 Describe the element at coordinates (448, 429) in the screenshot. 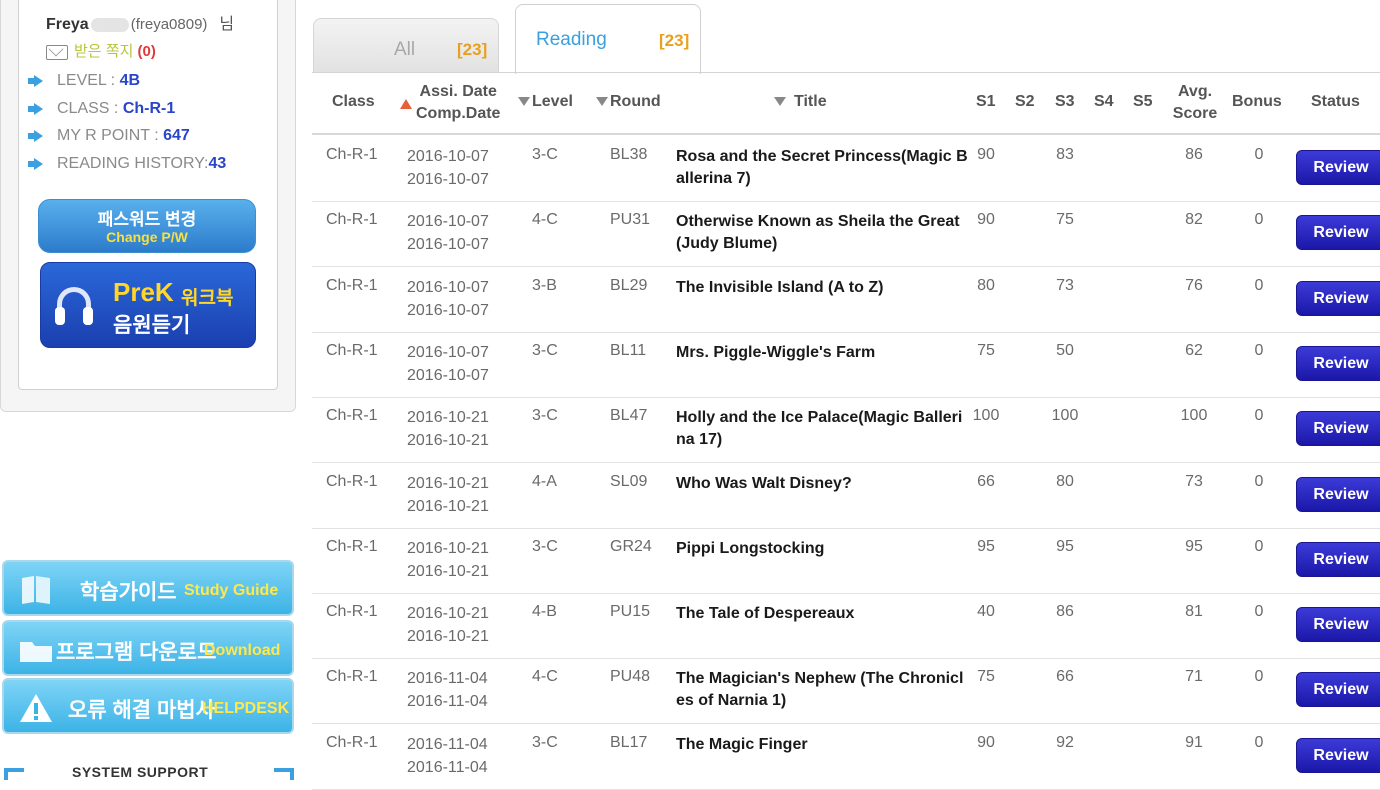

I see `cell-dates: 2016-10-21 2016-10-21` at that location.